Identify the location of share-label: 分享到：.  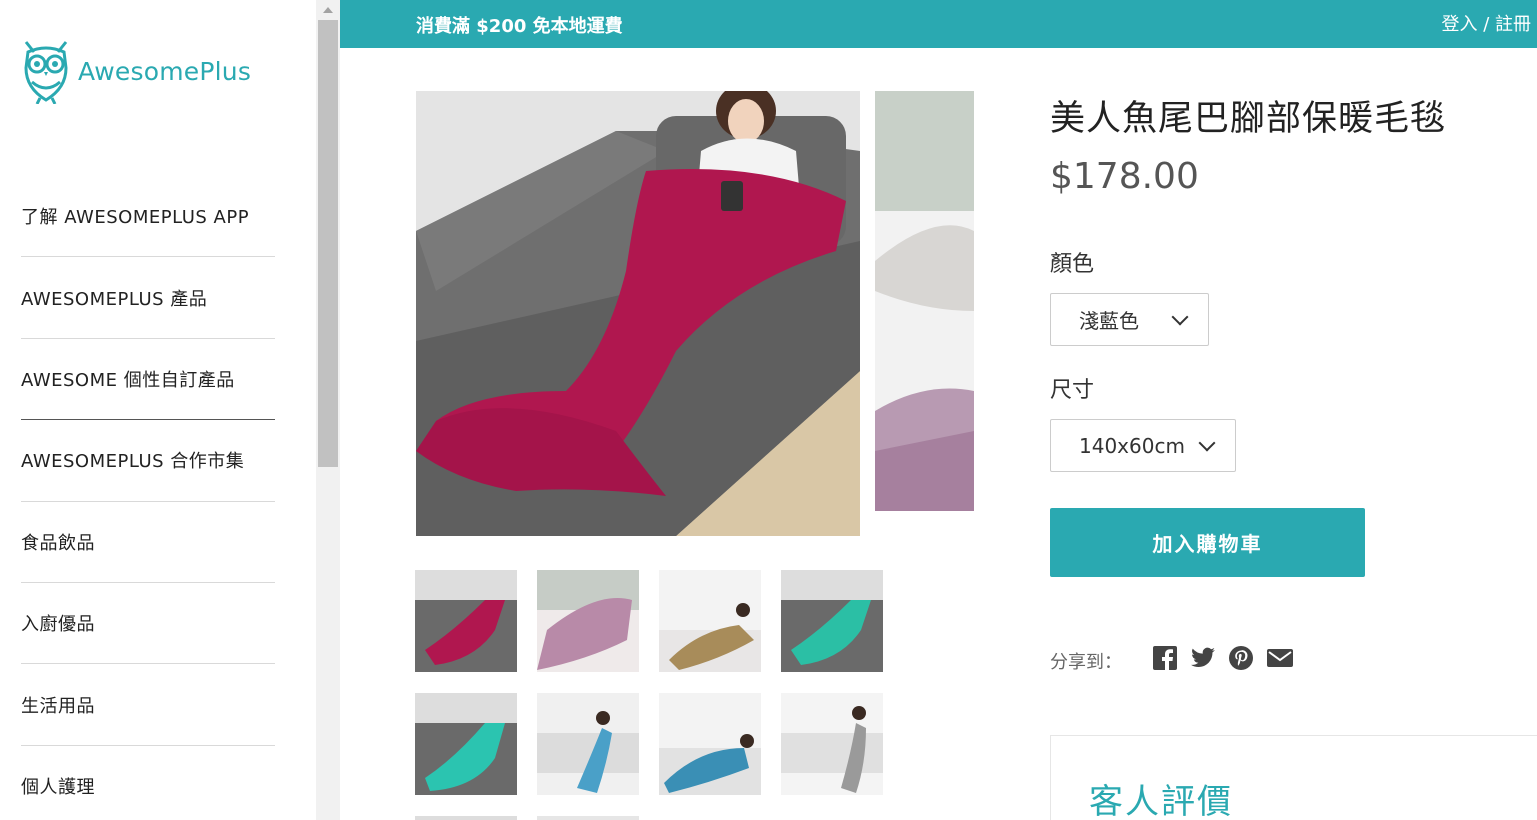
(1086, 662).